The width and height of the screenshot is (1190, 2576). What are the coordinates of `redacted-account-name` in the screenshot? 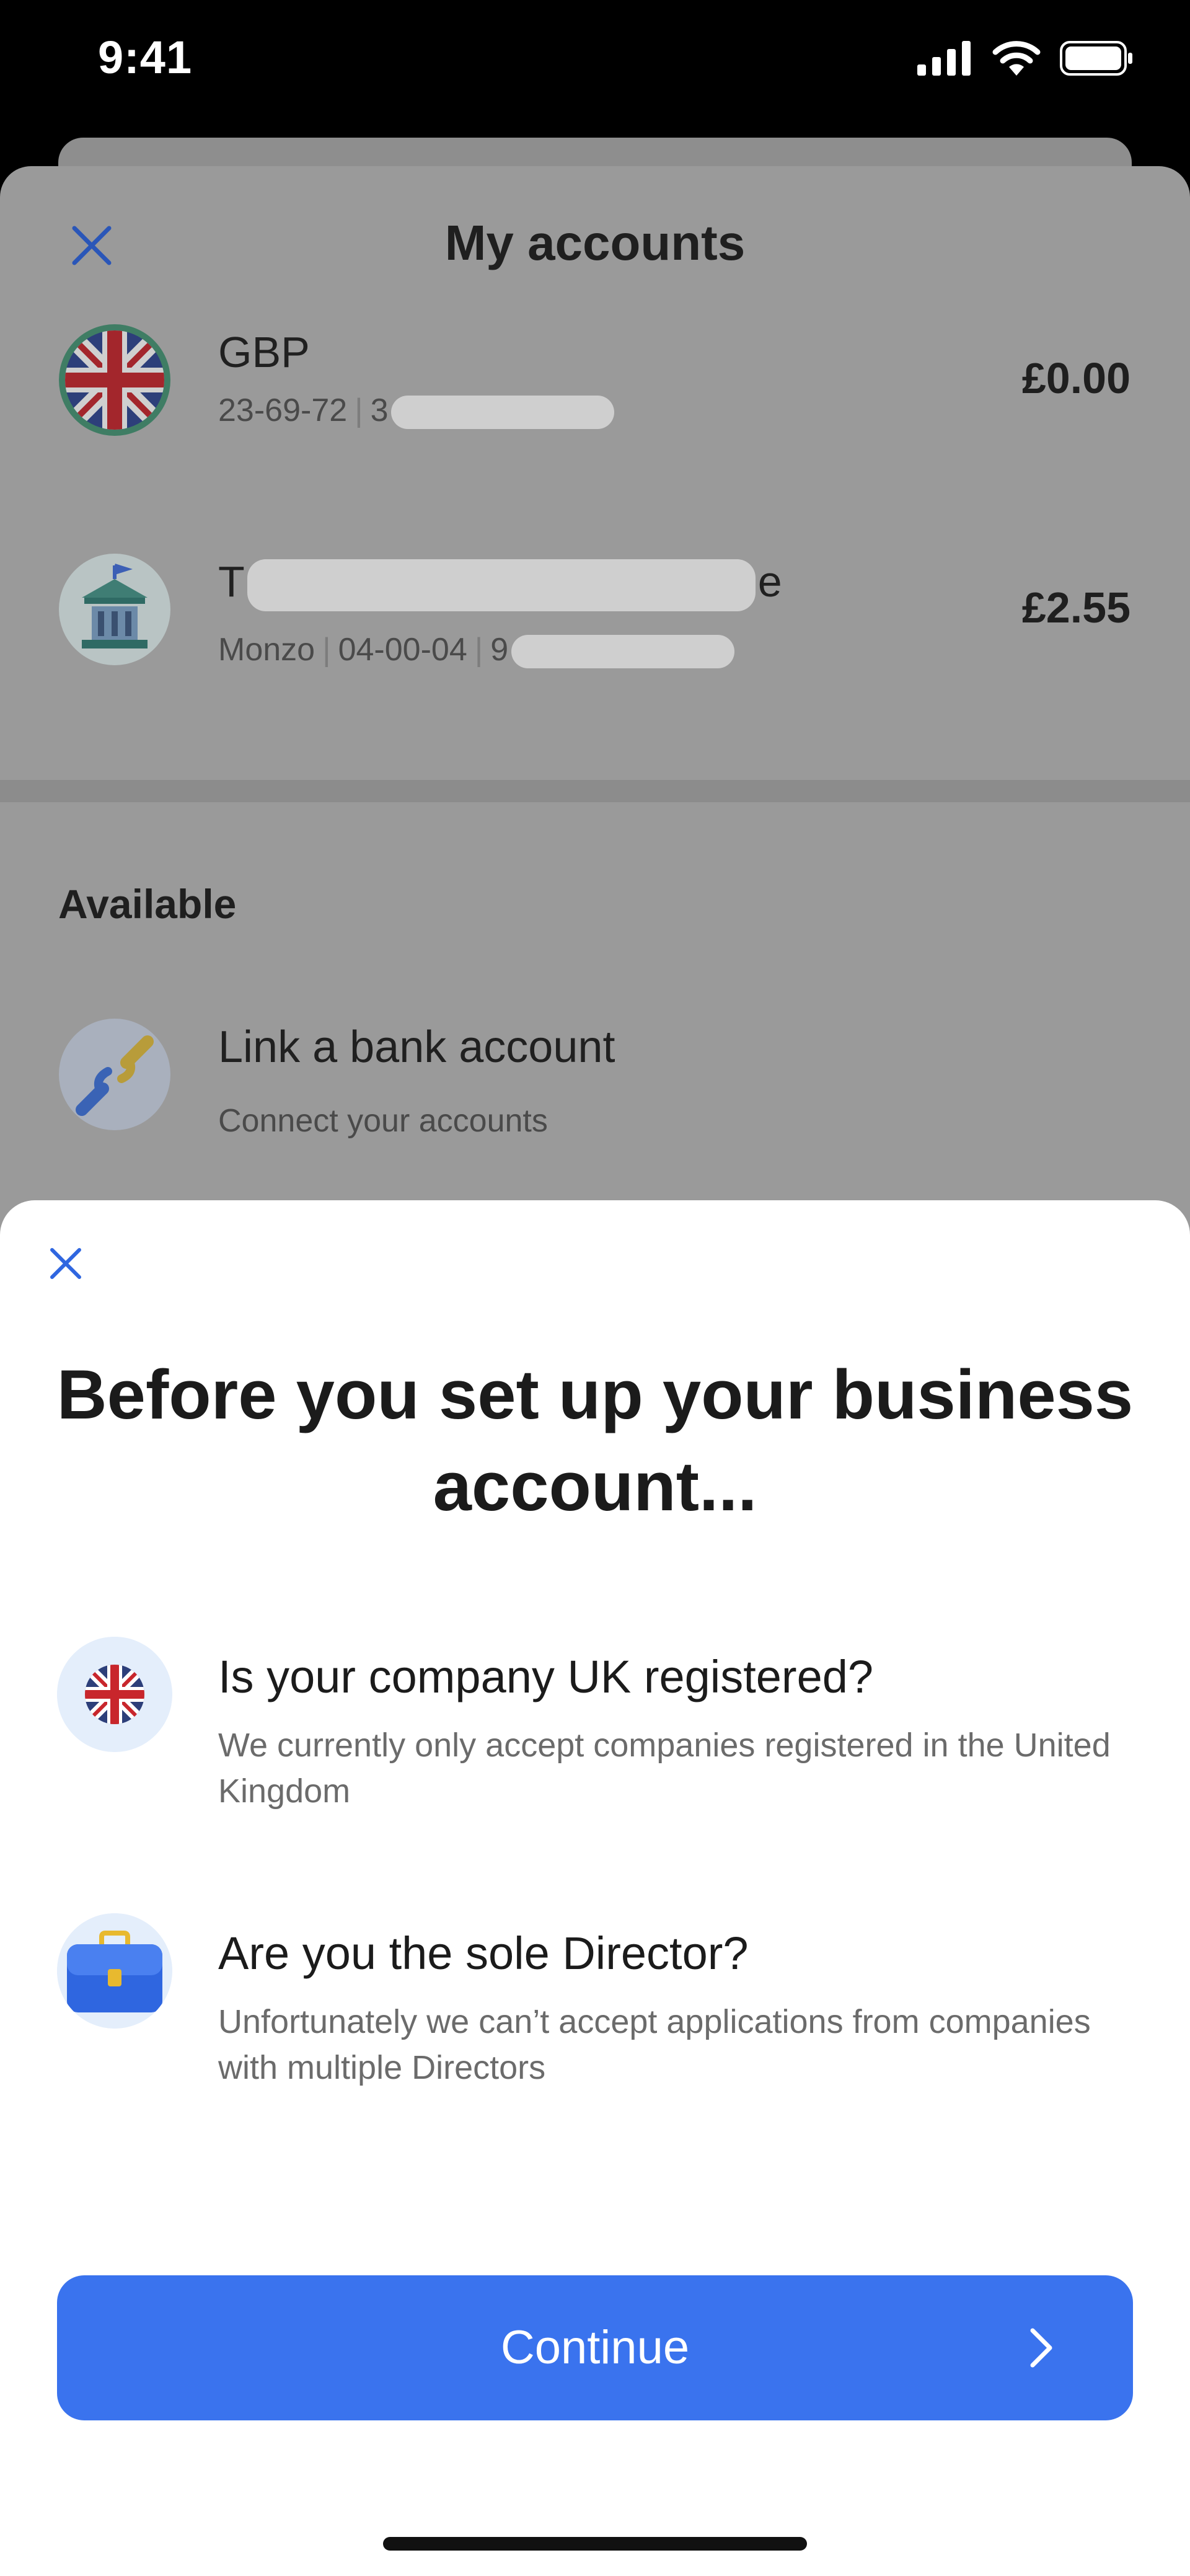 It's located at (501, 585).